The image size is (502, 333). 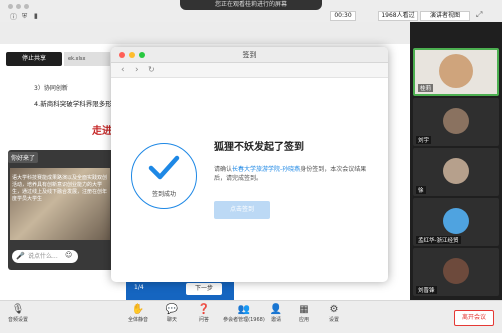 I want to click on participant-name: 刘宇, so click(x=424, y=140).